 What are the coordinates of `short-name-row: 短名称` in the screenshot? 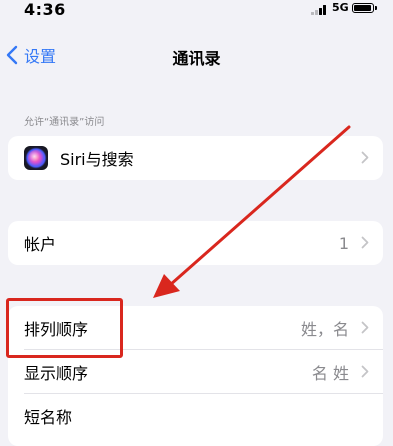 It's located at (195, 416).